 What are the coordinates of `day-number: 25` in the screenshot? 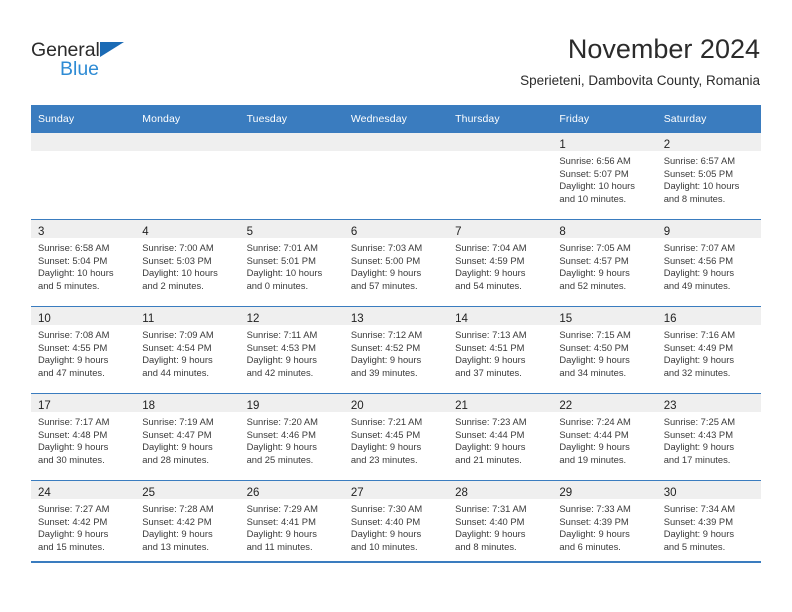 It's located at (149, 493).